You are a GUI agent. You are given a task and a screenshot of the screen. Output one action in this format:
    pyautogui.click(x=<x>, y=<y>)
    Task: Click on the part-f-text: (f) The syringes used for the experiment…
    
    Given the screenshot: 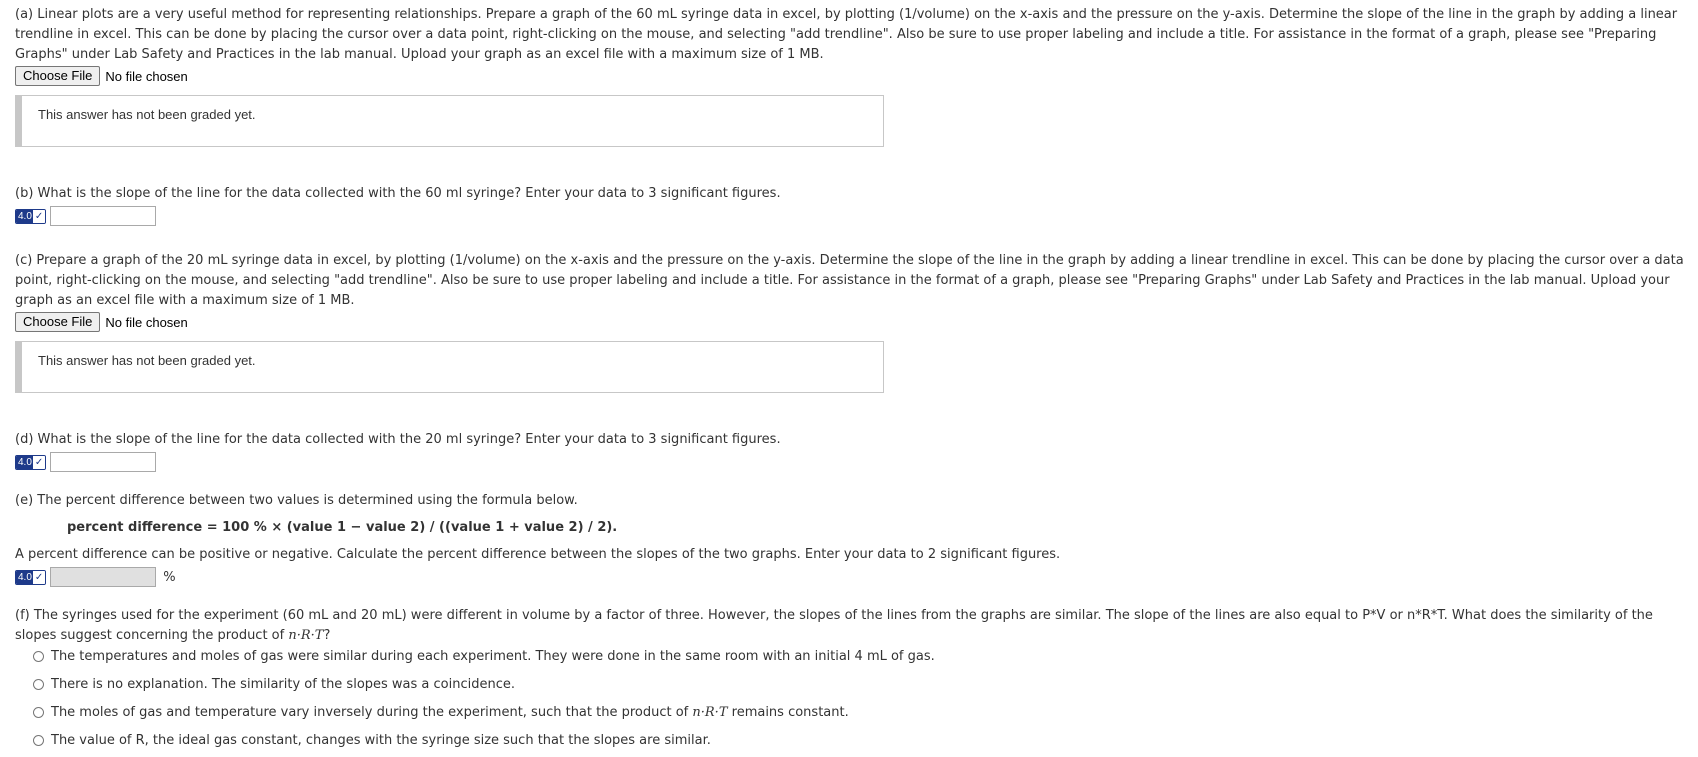 What is the action you would take?
    pyautogui.click(x=834, y=625)
    